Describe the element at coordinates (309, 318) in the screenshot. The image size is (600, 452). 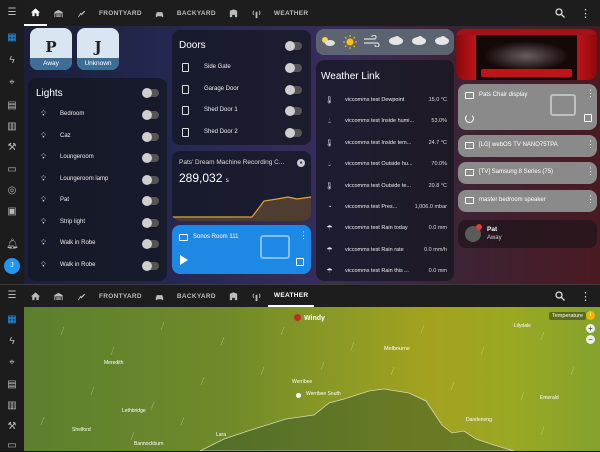
I see `windy-logo: Windy` at that location.